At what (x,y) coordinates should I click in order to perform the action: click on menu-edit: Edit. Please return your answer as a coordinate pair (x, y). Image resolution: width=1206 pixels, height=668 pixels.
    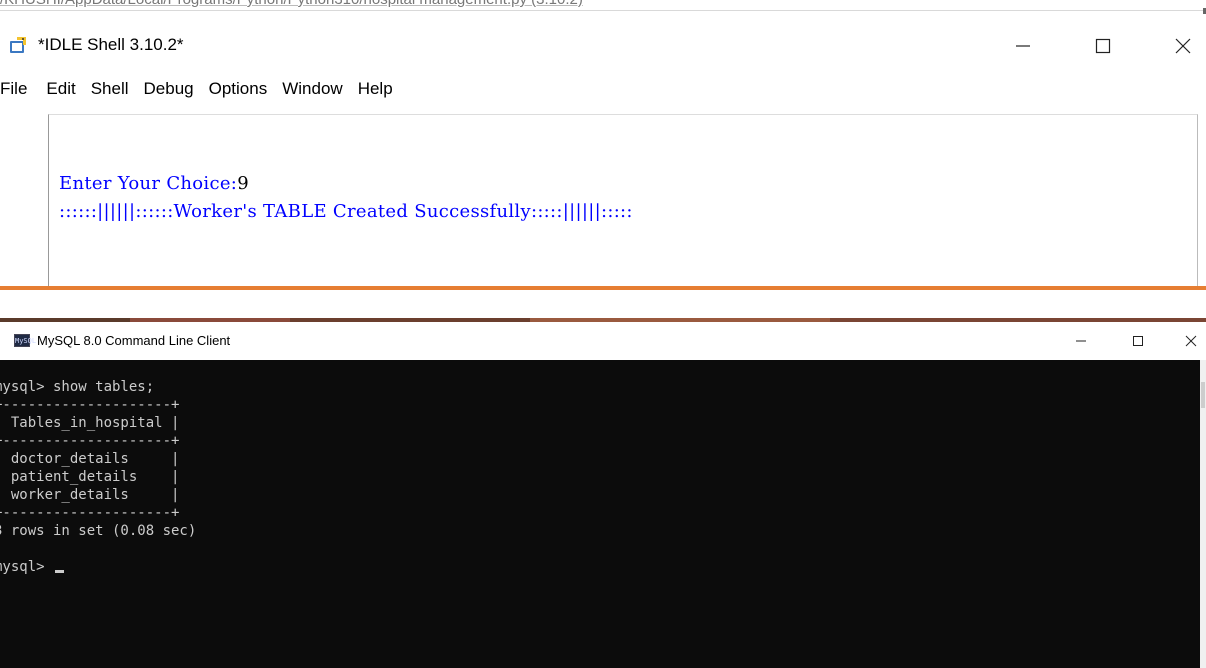
    Looking at the image, I should click on (65, 89).